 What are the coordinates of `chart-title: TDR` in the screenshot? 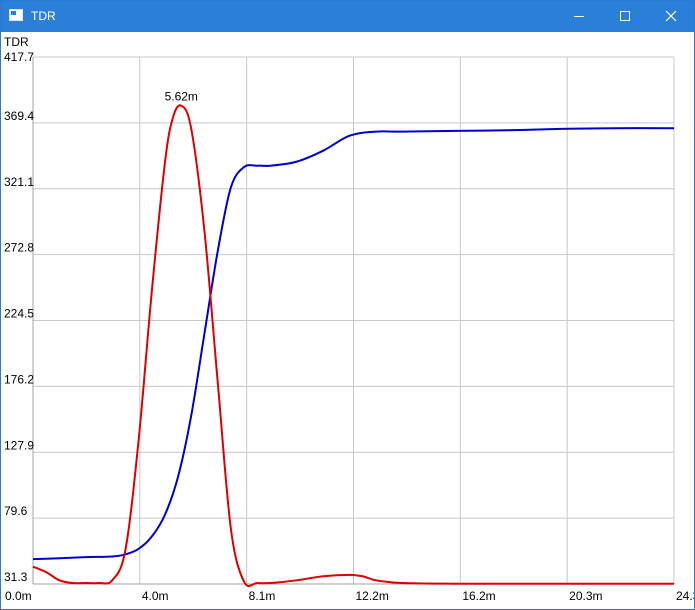 It's located at (16, 42).